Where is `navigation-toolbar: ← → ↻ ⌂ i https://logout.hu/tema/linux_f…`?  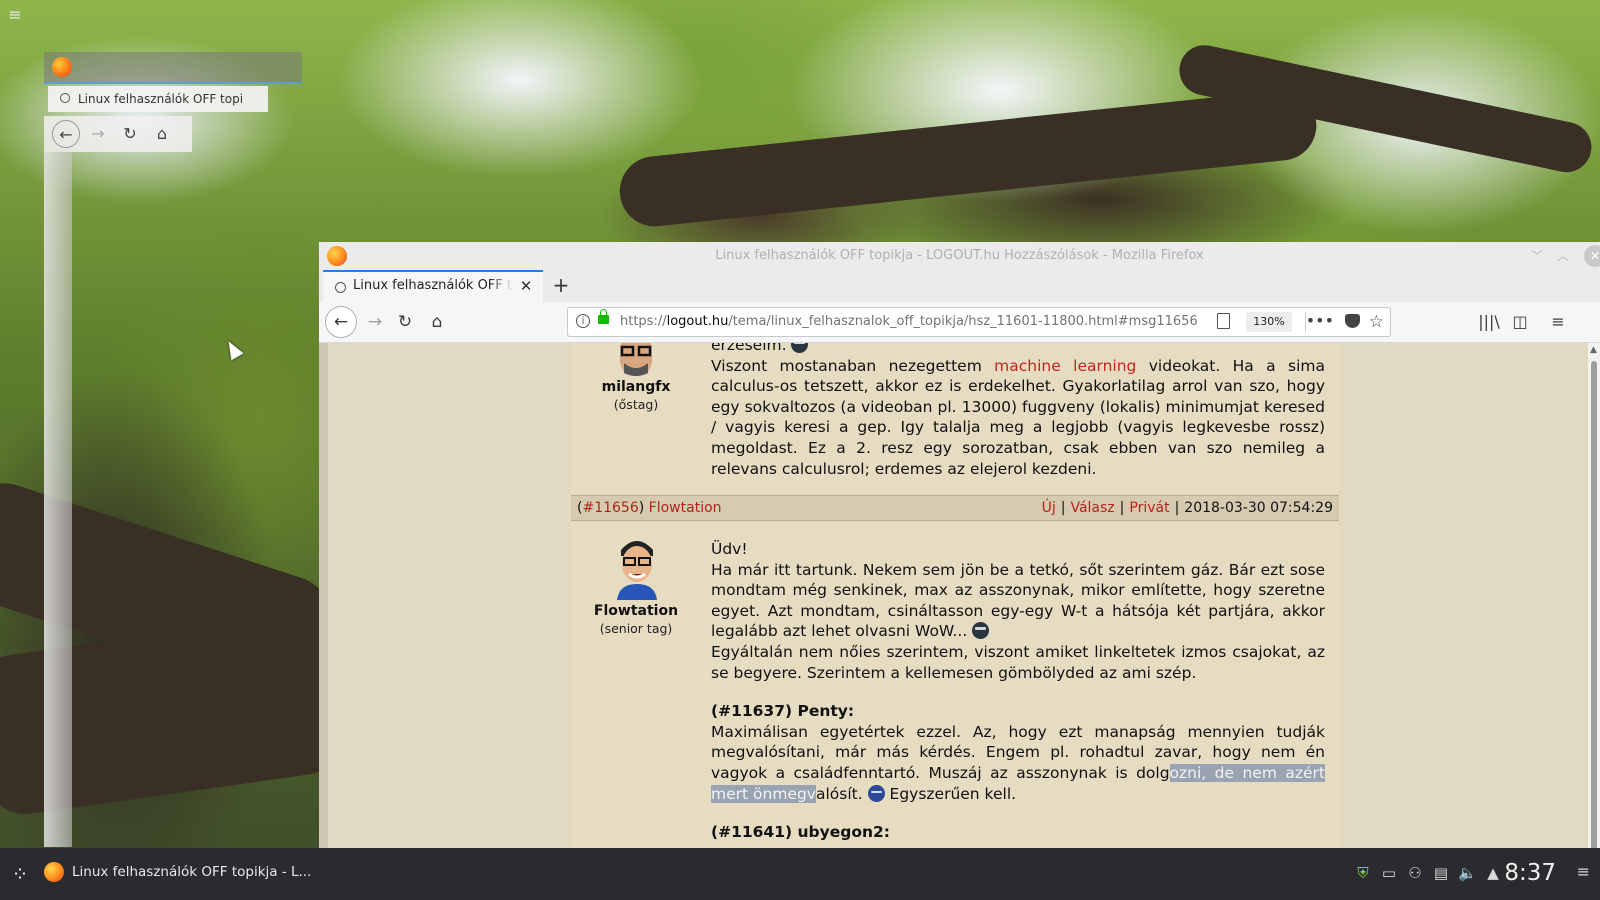 navigation-toolbar: ← → ↻ ⌂ i https://logout.hu/tema/linux_f… is located at coordinates (959, 322).